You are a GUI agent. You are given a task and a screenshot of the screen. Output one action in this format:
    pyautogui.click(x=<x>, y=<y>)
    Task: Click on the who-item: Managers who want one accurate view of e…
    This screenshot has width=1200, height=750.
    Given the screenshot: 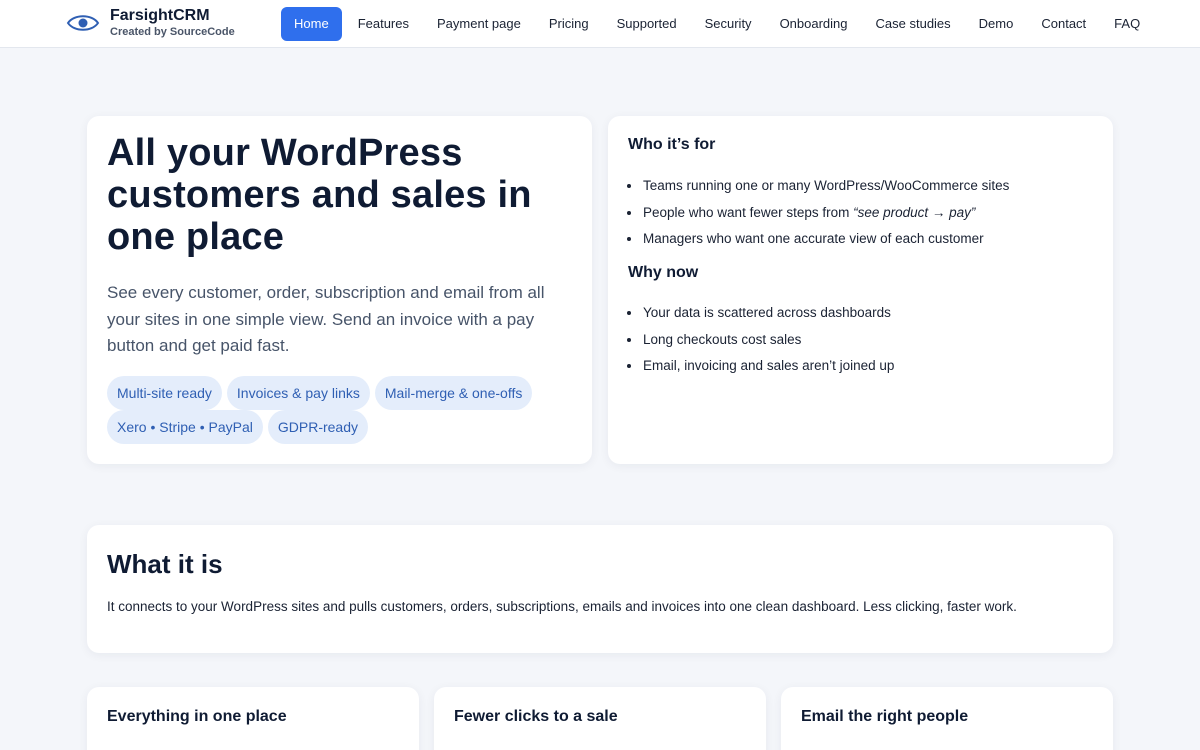 What is the action you would take?
    pyautogui.click(x=825, y=242)
    